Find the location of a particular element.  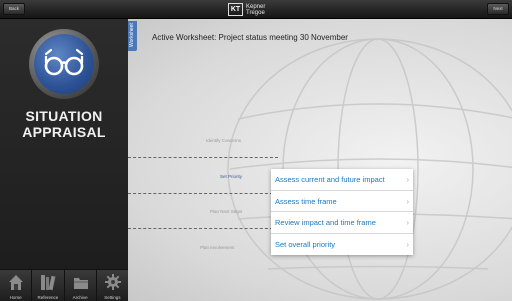

step-plan-involvement: Plan Involvement is located at coordinates (217, 247).